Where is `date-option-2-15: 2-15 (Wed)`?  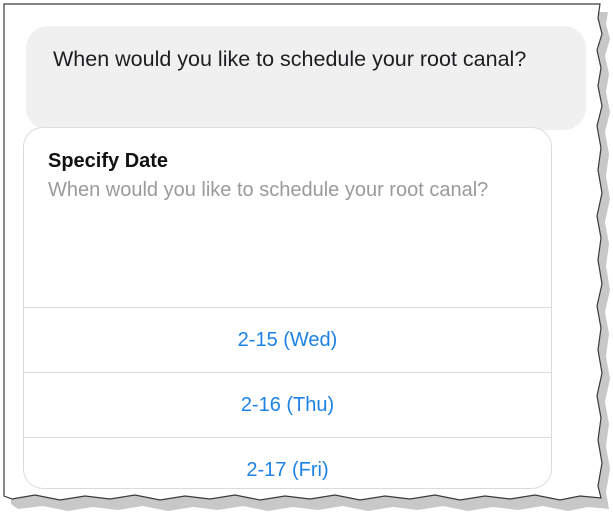 date-option-2-15: 2-15 (Wed) is located at coordinates (287, 340).